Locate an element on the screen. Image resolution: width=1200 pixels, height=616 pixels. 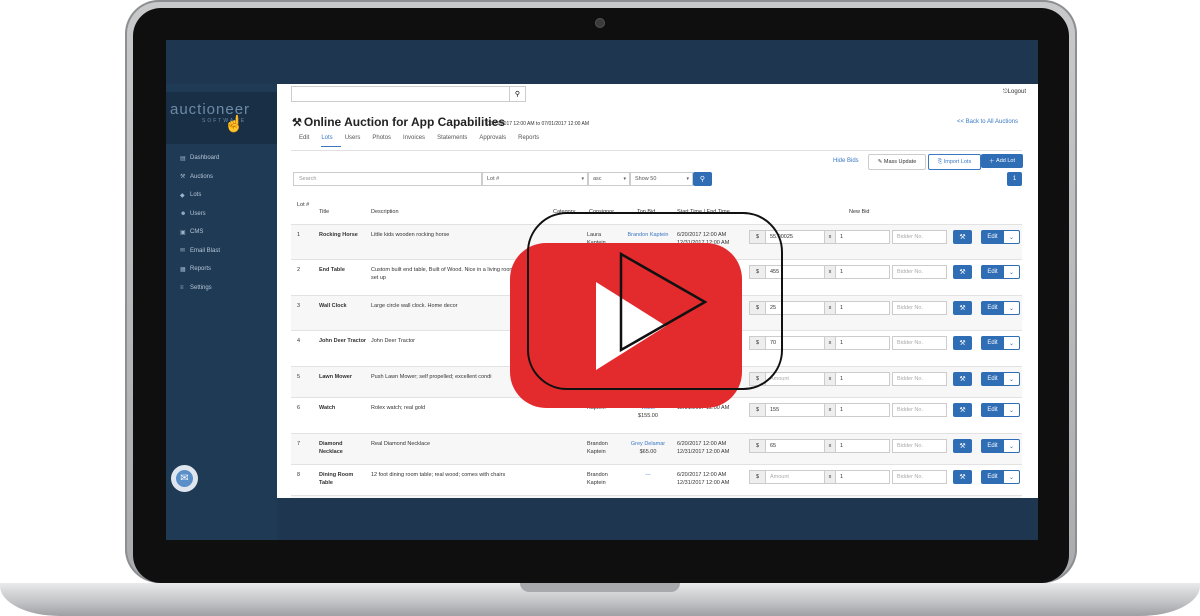
sidebar-item-settings: ≡ Settings is located at coordinates (200, 288).